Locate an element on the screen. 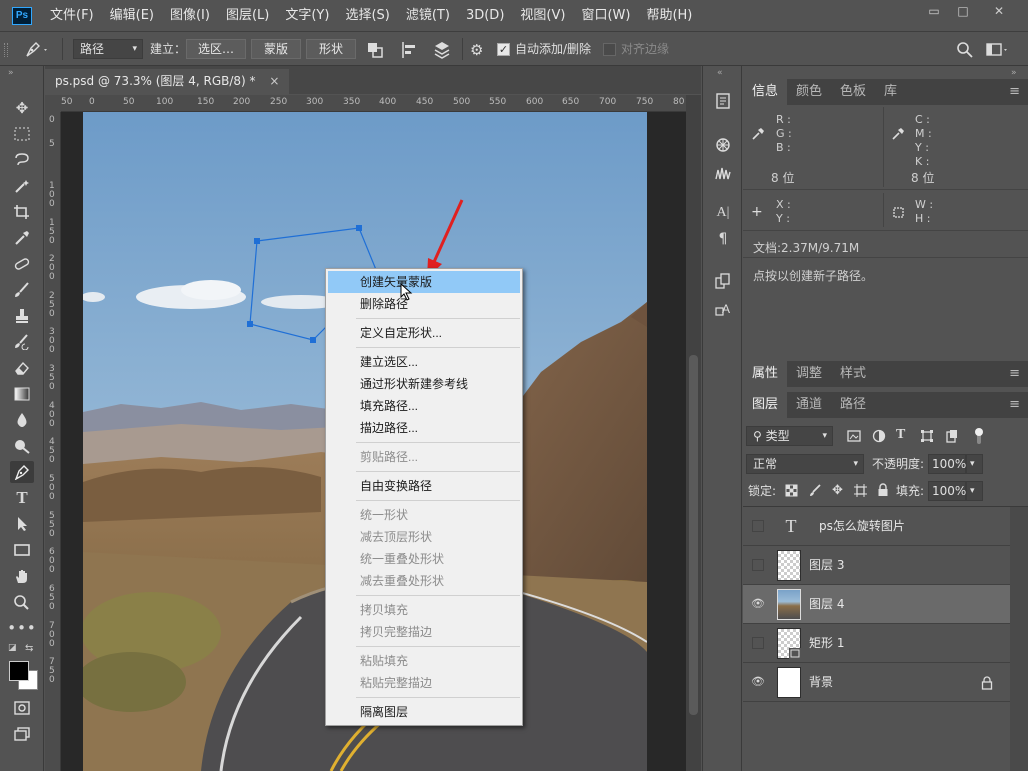 The height and width of the screenshot is (771, 1028). blend-mode-select: 正常 ▾ is located at coordinates (805, 464).